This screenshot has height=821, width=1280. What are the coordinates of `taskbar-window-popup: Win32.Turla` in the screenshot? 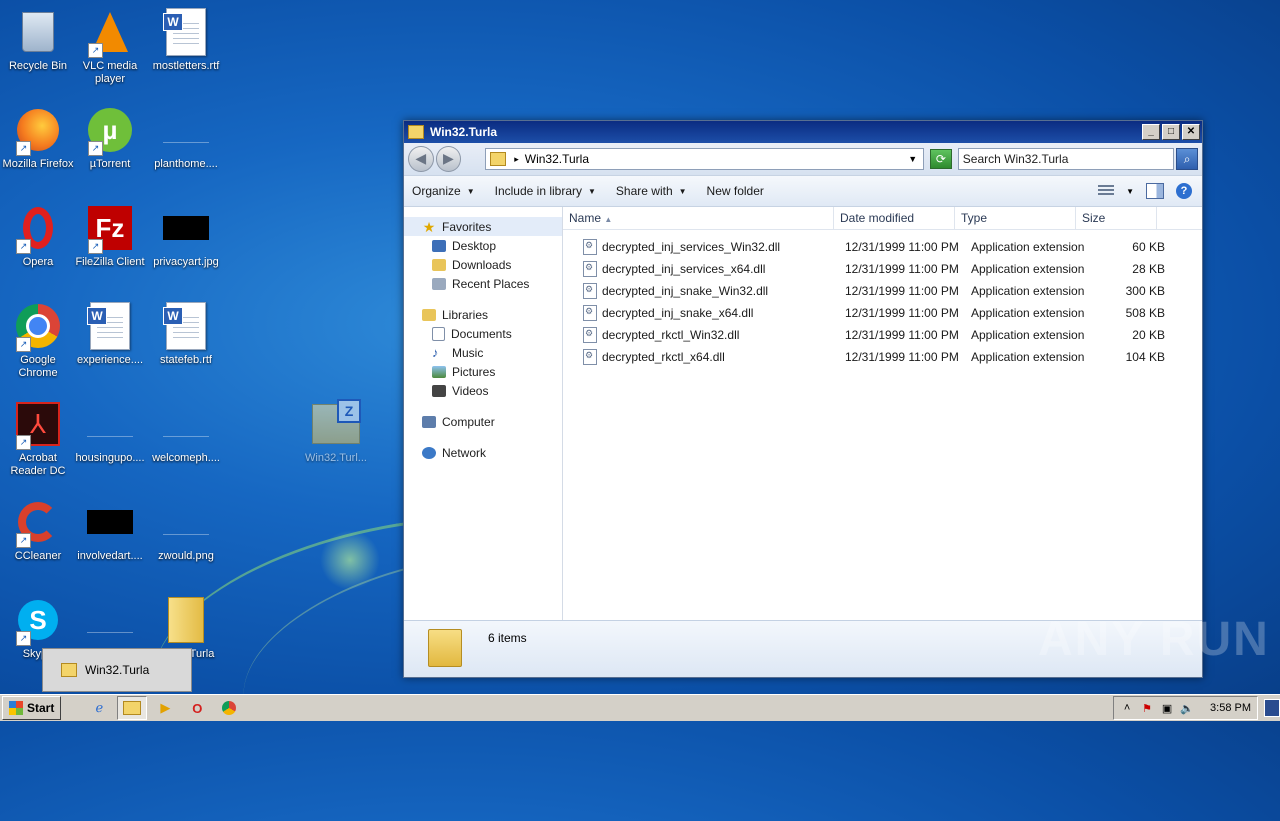 It's located at (117, 670).